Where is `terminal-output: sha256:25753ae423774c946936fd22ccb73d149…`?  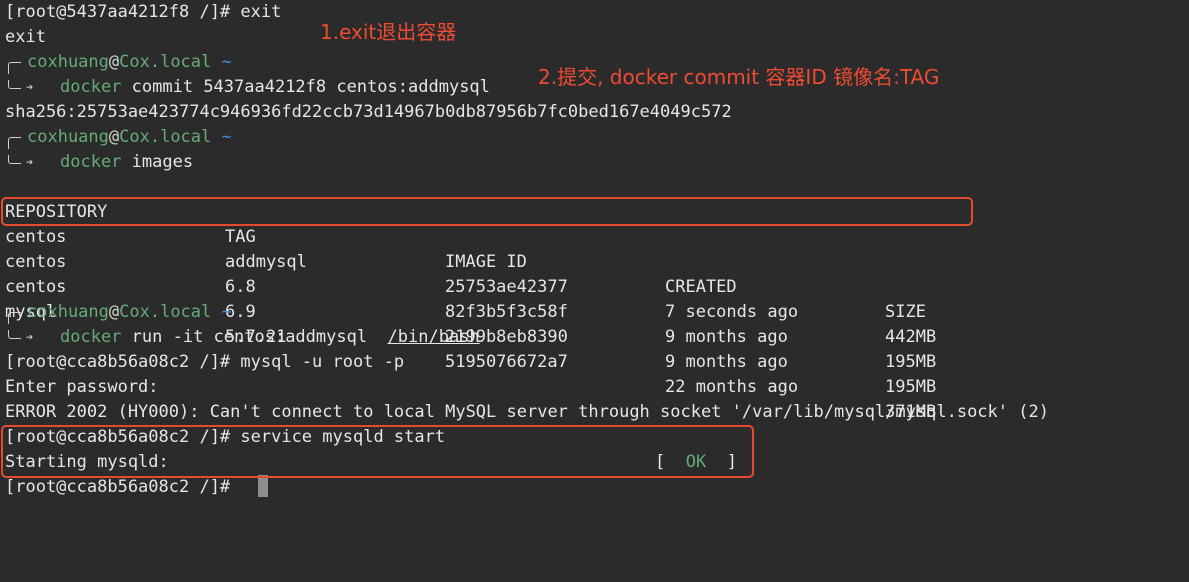 terminal-output: sha256:25753ae423774c946936fd22ccb73d149… is located at coordinates (368, 112).